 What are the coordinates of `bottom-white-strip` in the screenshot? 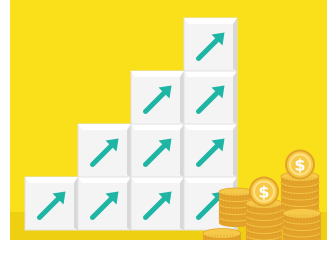 It's located at (163, 253).